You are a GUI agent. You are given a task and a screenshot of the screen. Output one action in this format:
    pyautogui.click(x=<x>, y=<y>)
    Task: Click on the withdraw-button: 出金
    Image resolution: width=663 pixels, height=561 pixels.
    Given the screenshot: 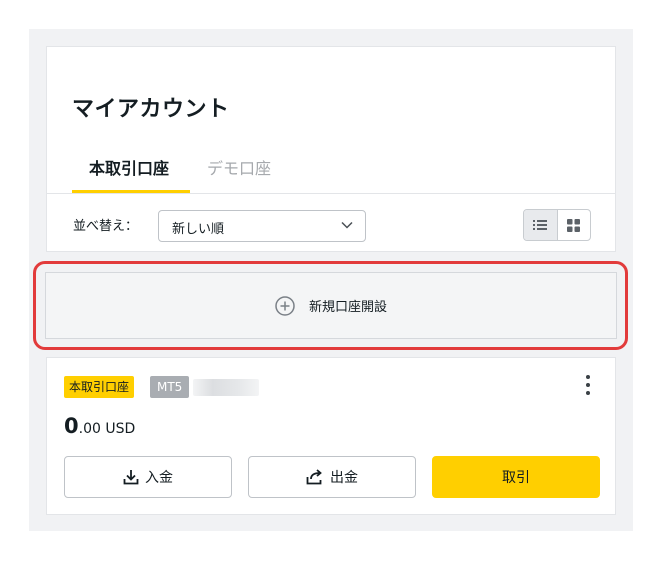 What is the action you would take?
    pyautogui.click(x=332, y=477)
    